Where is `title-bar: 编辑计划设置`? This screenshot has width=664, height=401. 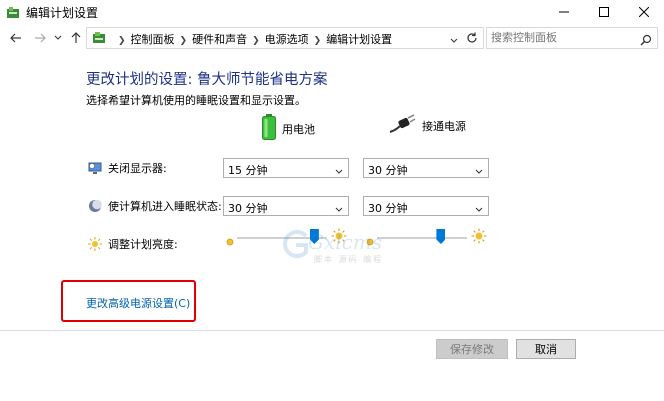 title-bar: 编辑计划设置 is located at coordinates (332, 12).